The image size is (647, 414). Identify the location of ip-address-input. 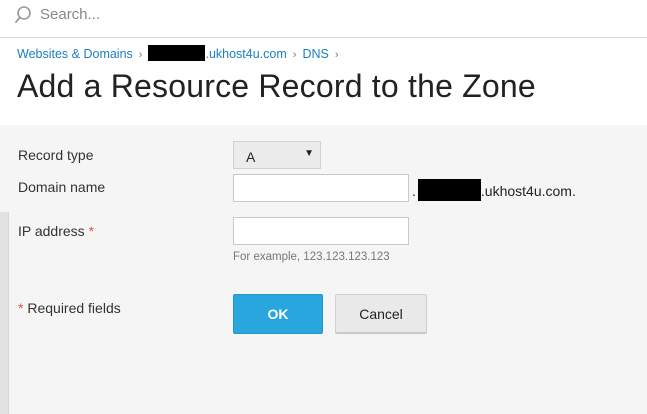
(321, 231).